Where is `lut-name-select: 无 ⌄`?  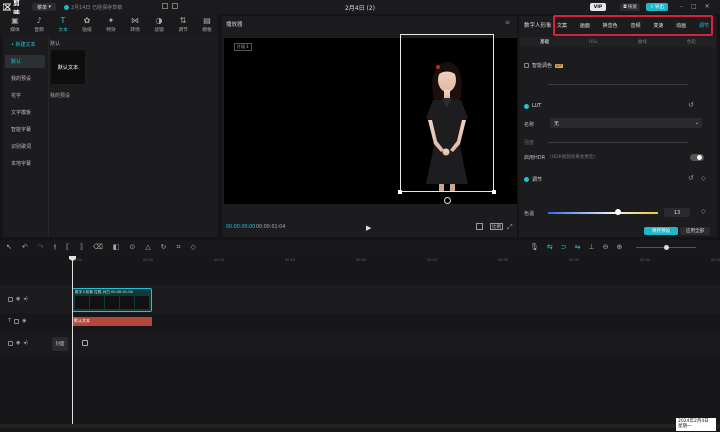 lut-name-select: 无 ⌄ is located at coordinates (626, 123).